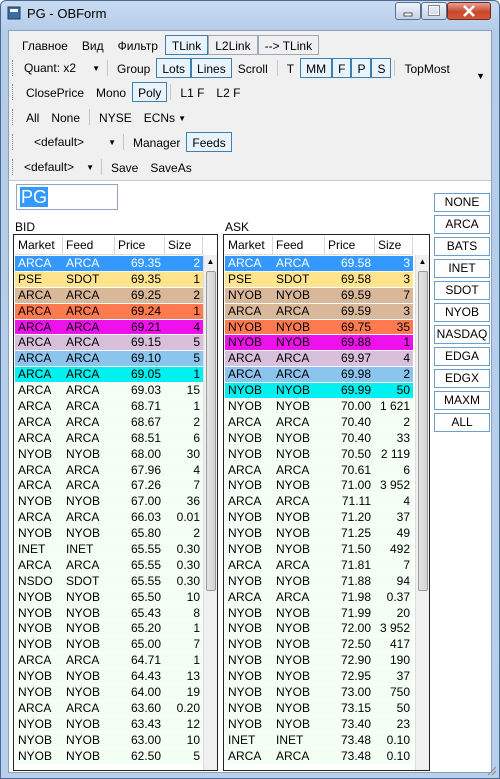 The height and width of the screenshot is (779, 500). I want to click on feed-button-nyob: NYOB, so click(462, 312).